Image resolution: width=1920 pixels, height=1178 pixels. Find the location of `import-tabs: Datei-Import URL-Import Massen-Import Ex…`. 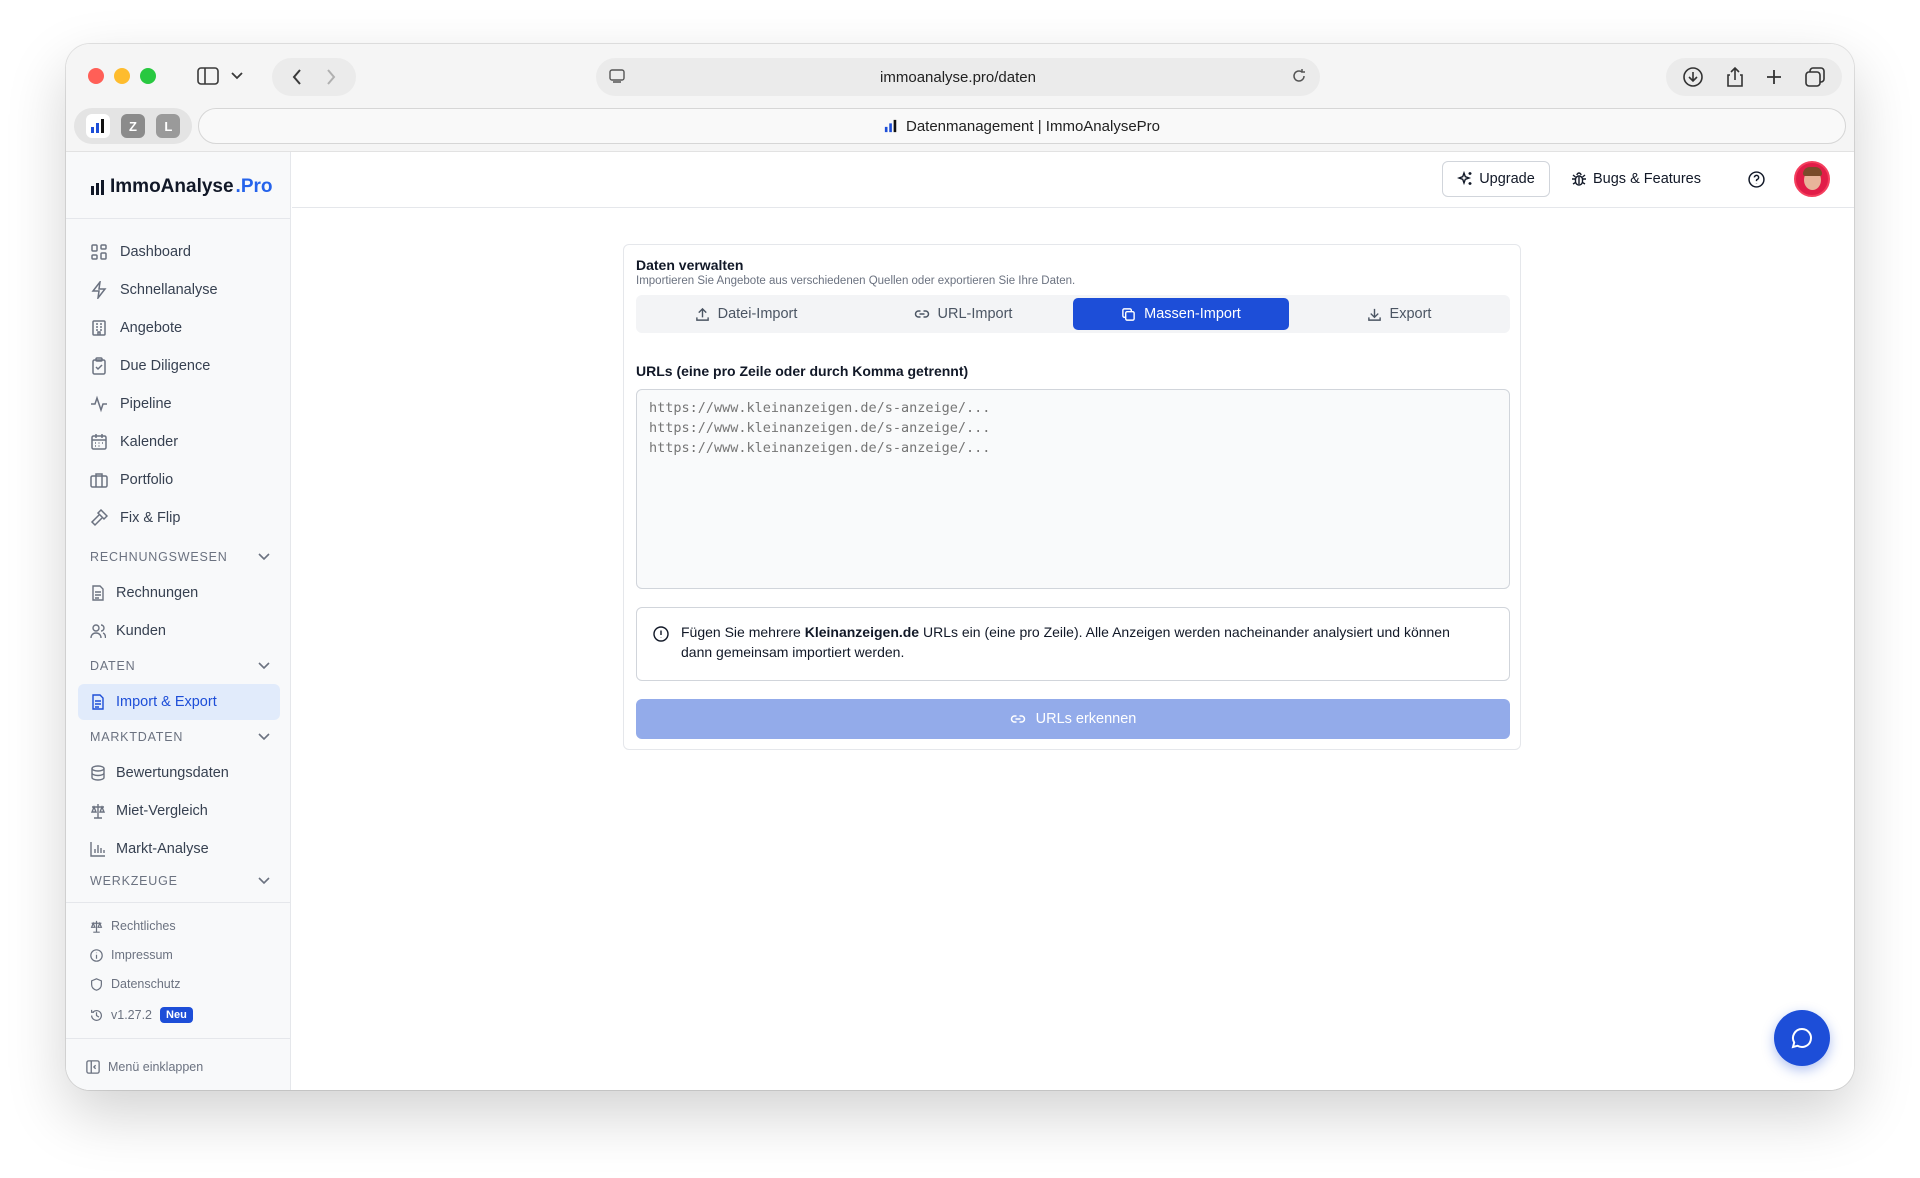

import-tabs: Datei-Import URL-Import Massen-Import Ex… is located at coordinates (1073, 314).